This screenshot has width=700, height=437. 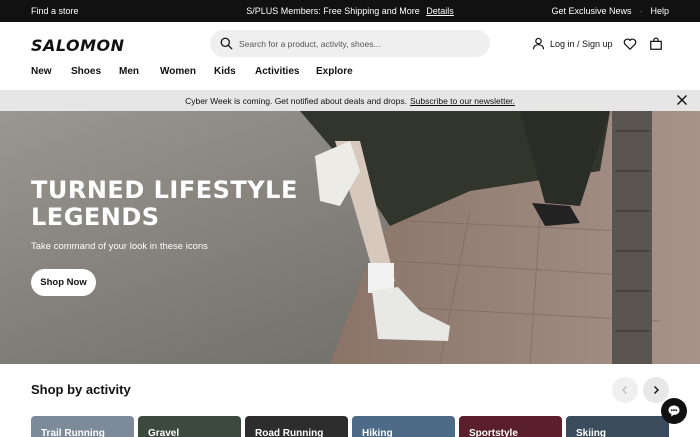 What do you see at coordinates (289, 432) in the screenshot?
I see `activity-card-label: Road Running` at bounding box center [289, 432].